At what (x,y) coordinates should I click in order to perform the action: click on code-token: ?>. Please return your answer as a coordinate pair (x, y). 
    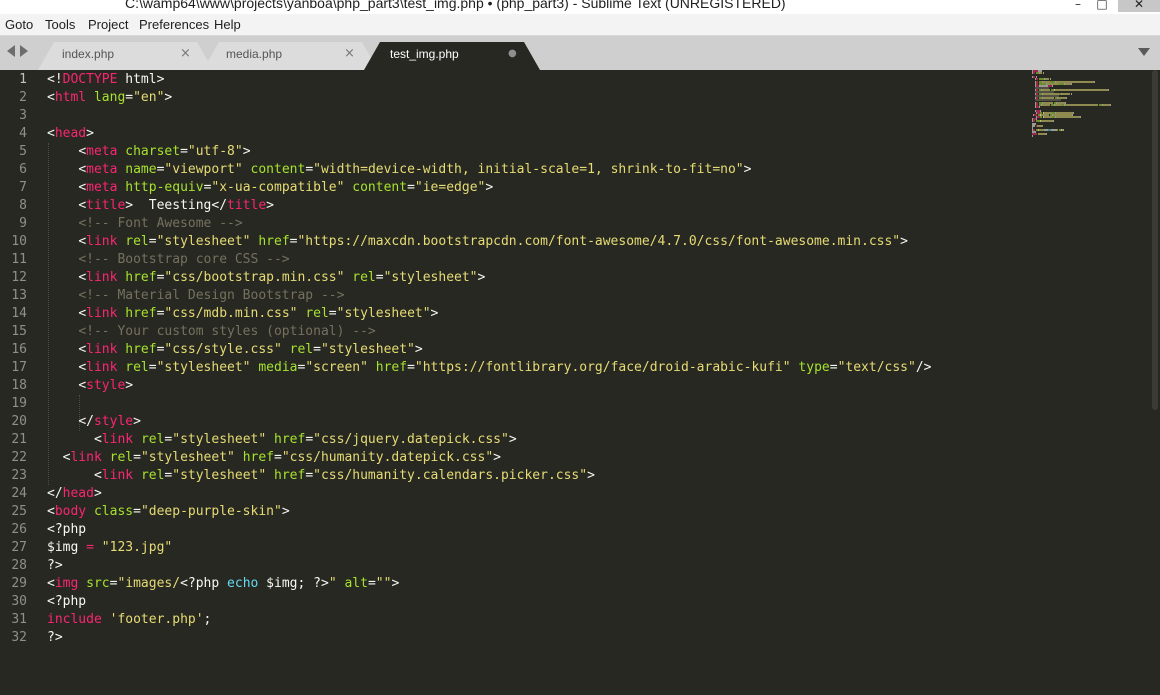
    Looking at the image, I should click on (55, 637).